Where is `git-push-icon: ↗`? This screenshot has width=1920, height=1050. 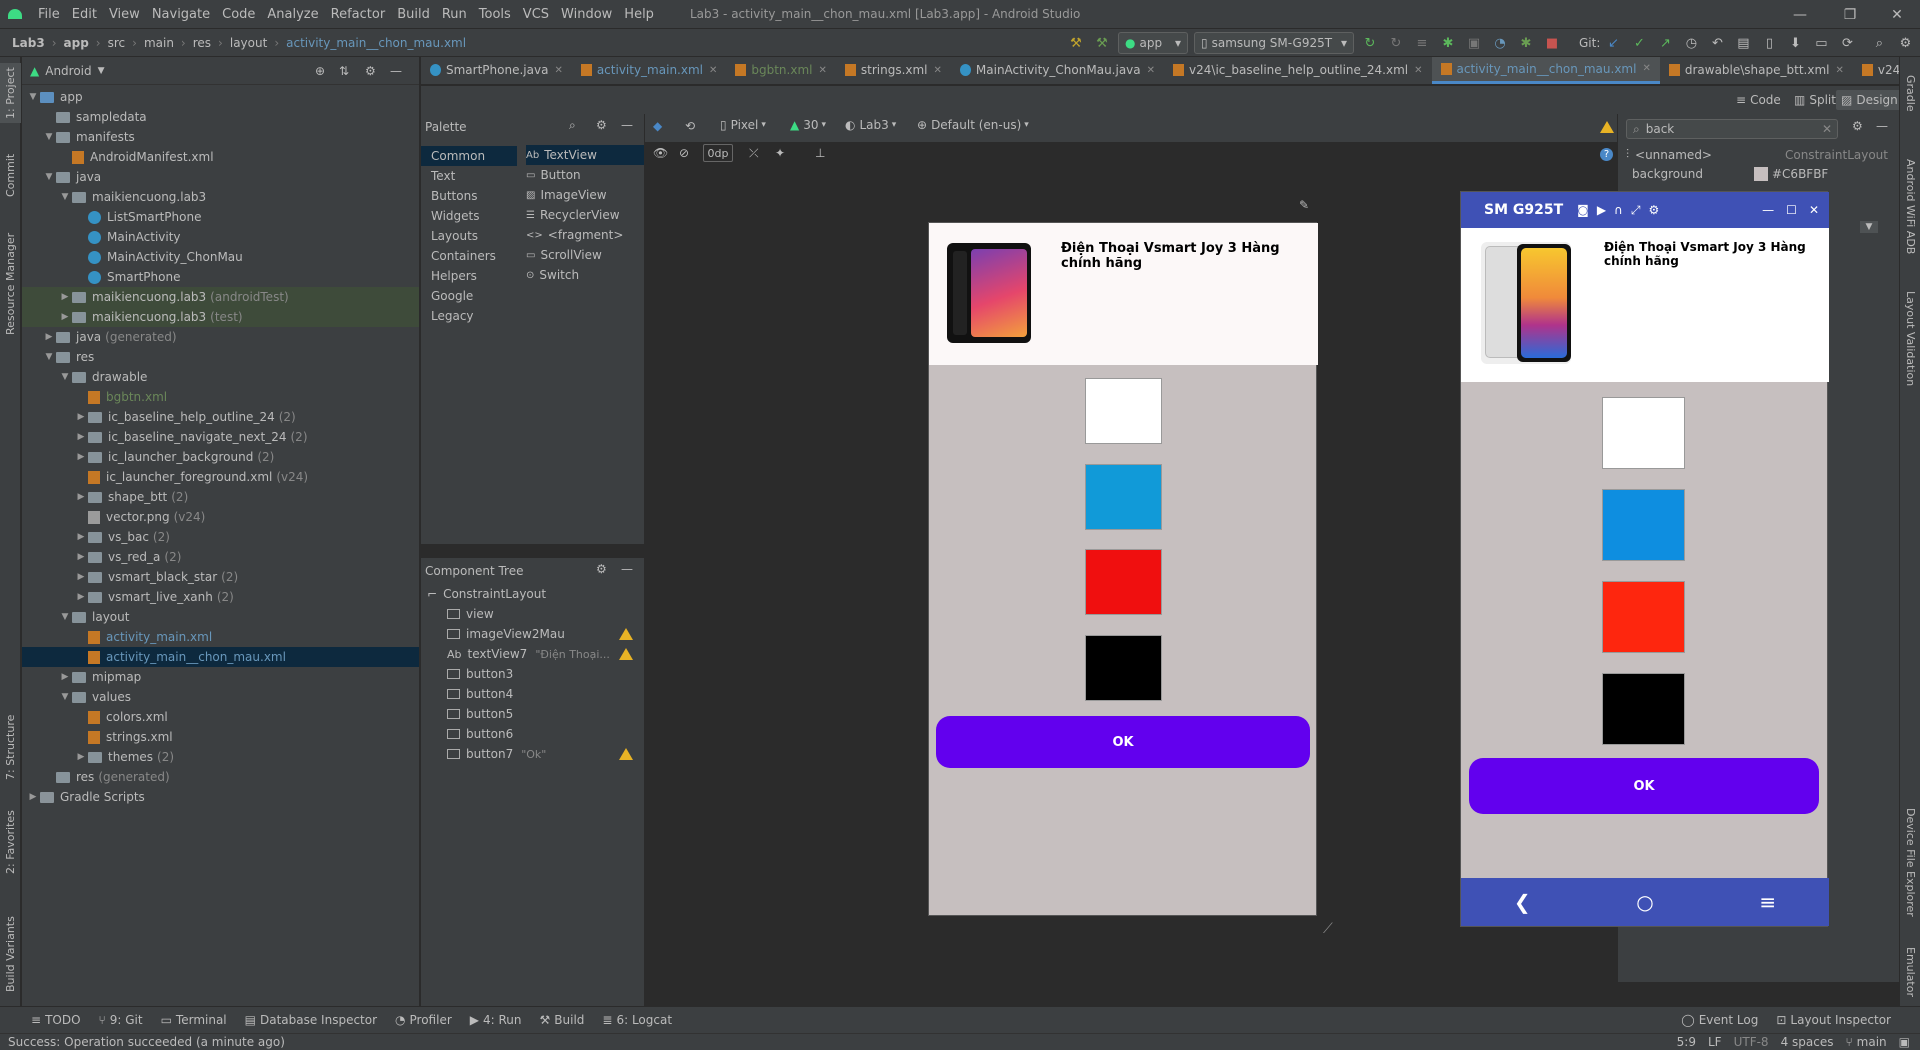 git-push-icon: ↗ is located at coordinates (1665, 43).